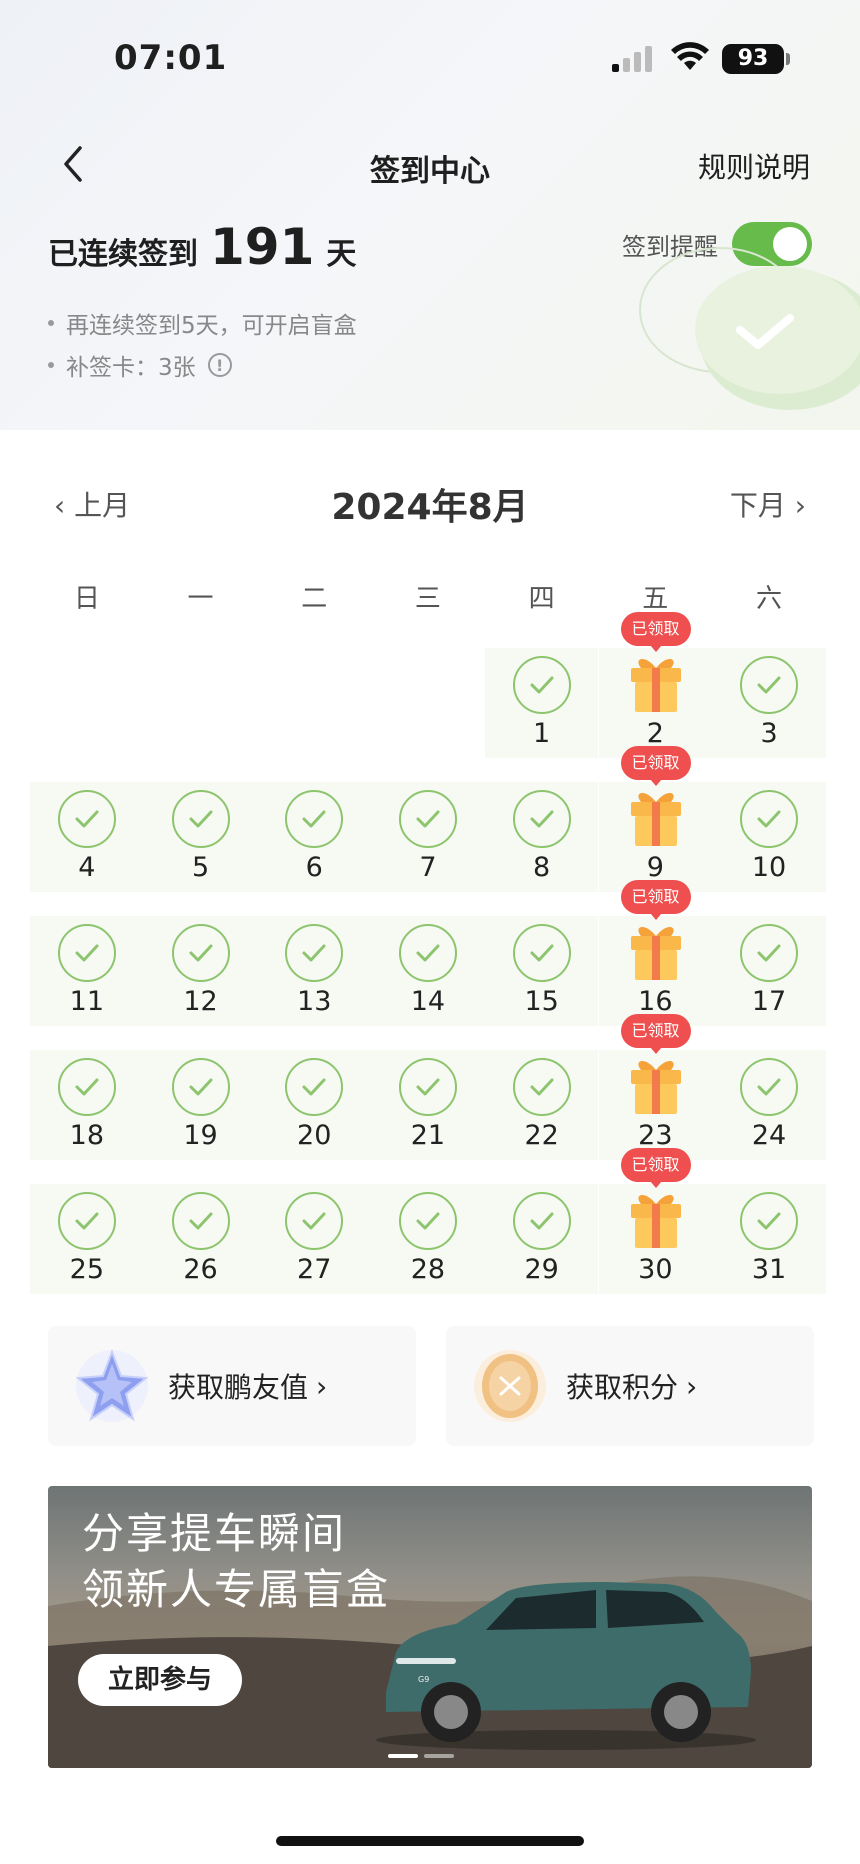 Image resolution: width=860 pixels, height=1864 pixels. I want to click on calendar-week-row: 4 5 6 7 8 已领取 9 10, so click(428, 819).